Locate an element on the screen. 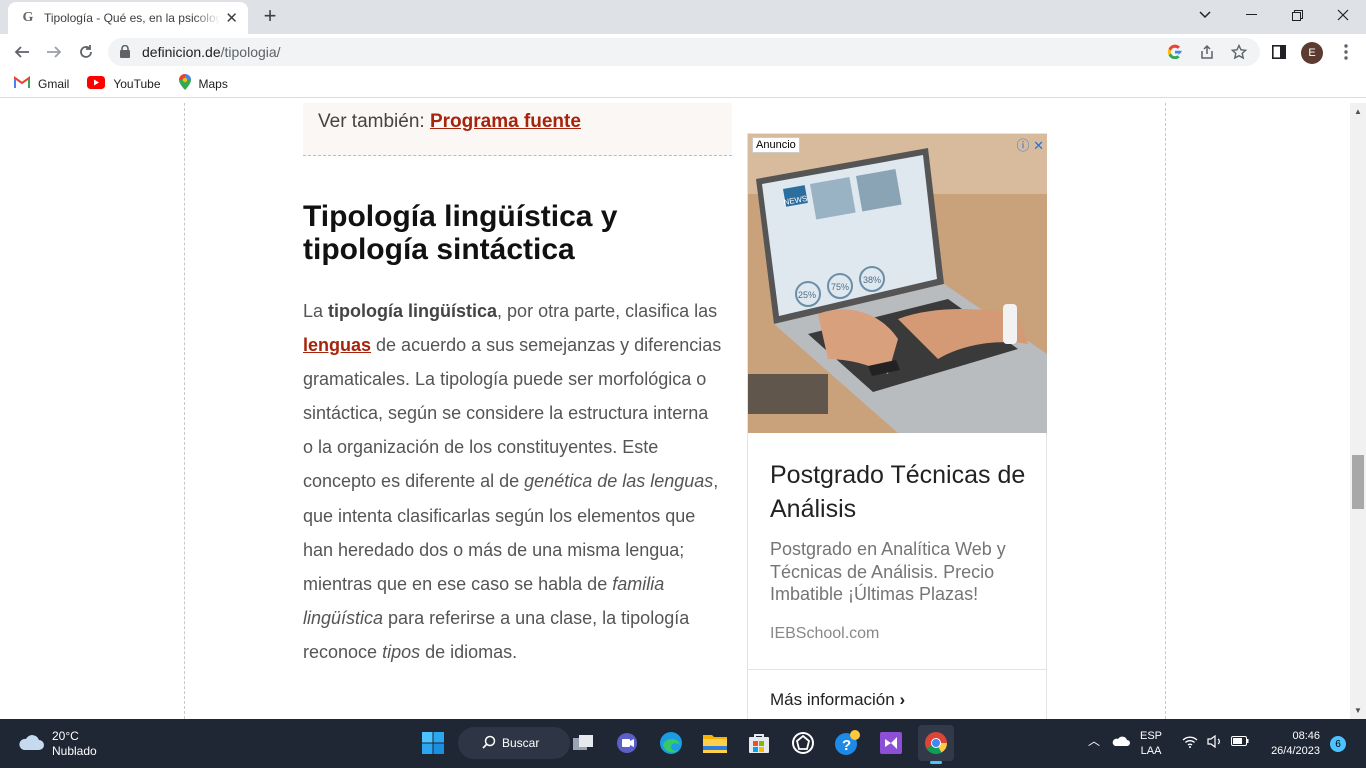  bookmarks-bar: Gmail YouTube Maps is located at coordinates (683, 84).